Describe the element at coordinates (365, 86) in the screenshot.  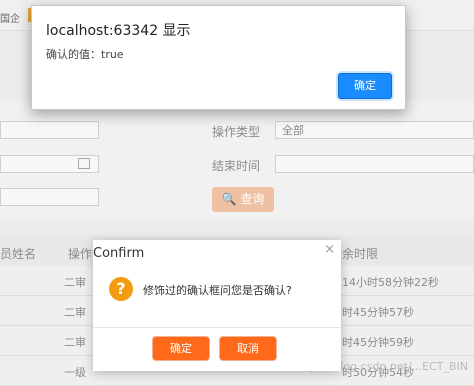
I see `alert-ok-button: 确定` at that location.